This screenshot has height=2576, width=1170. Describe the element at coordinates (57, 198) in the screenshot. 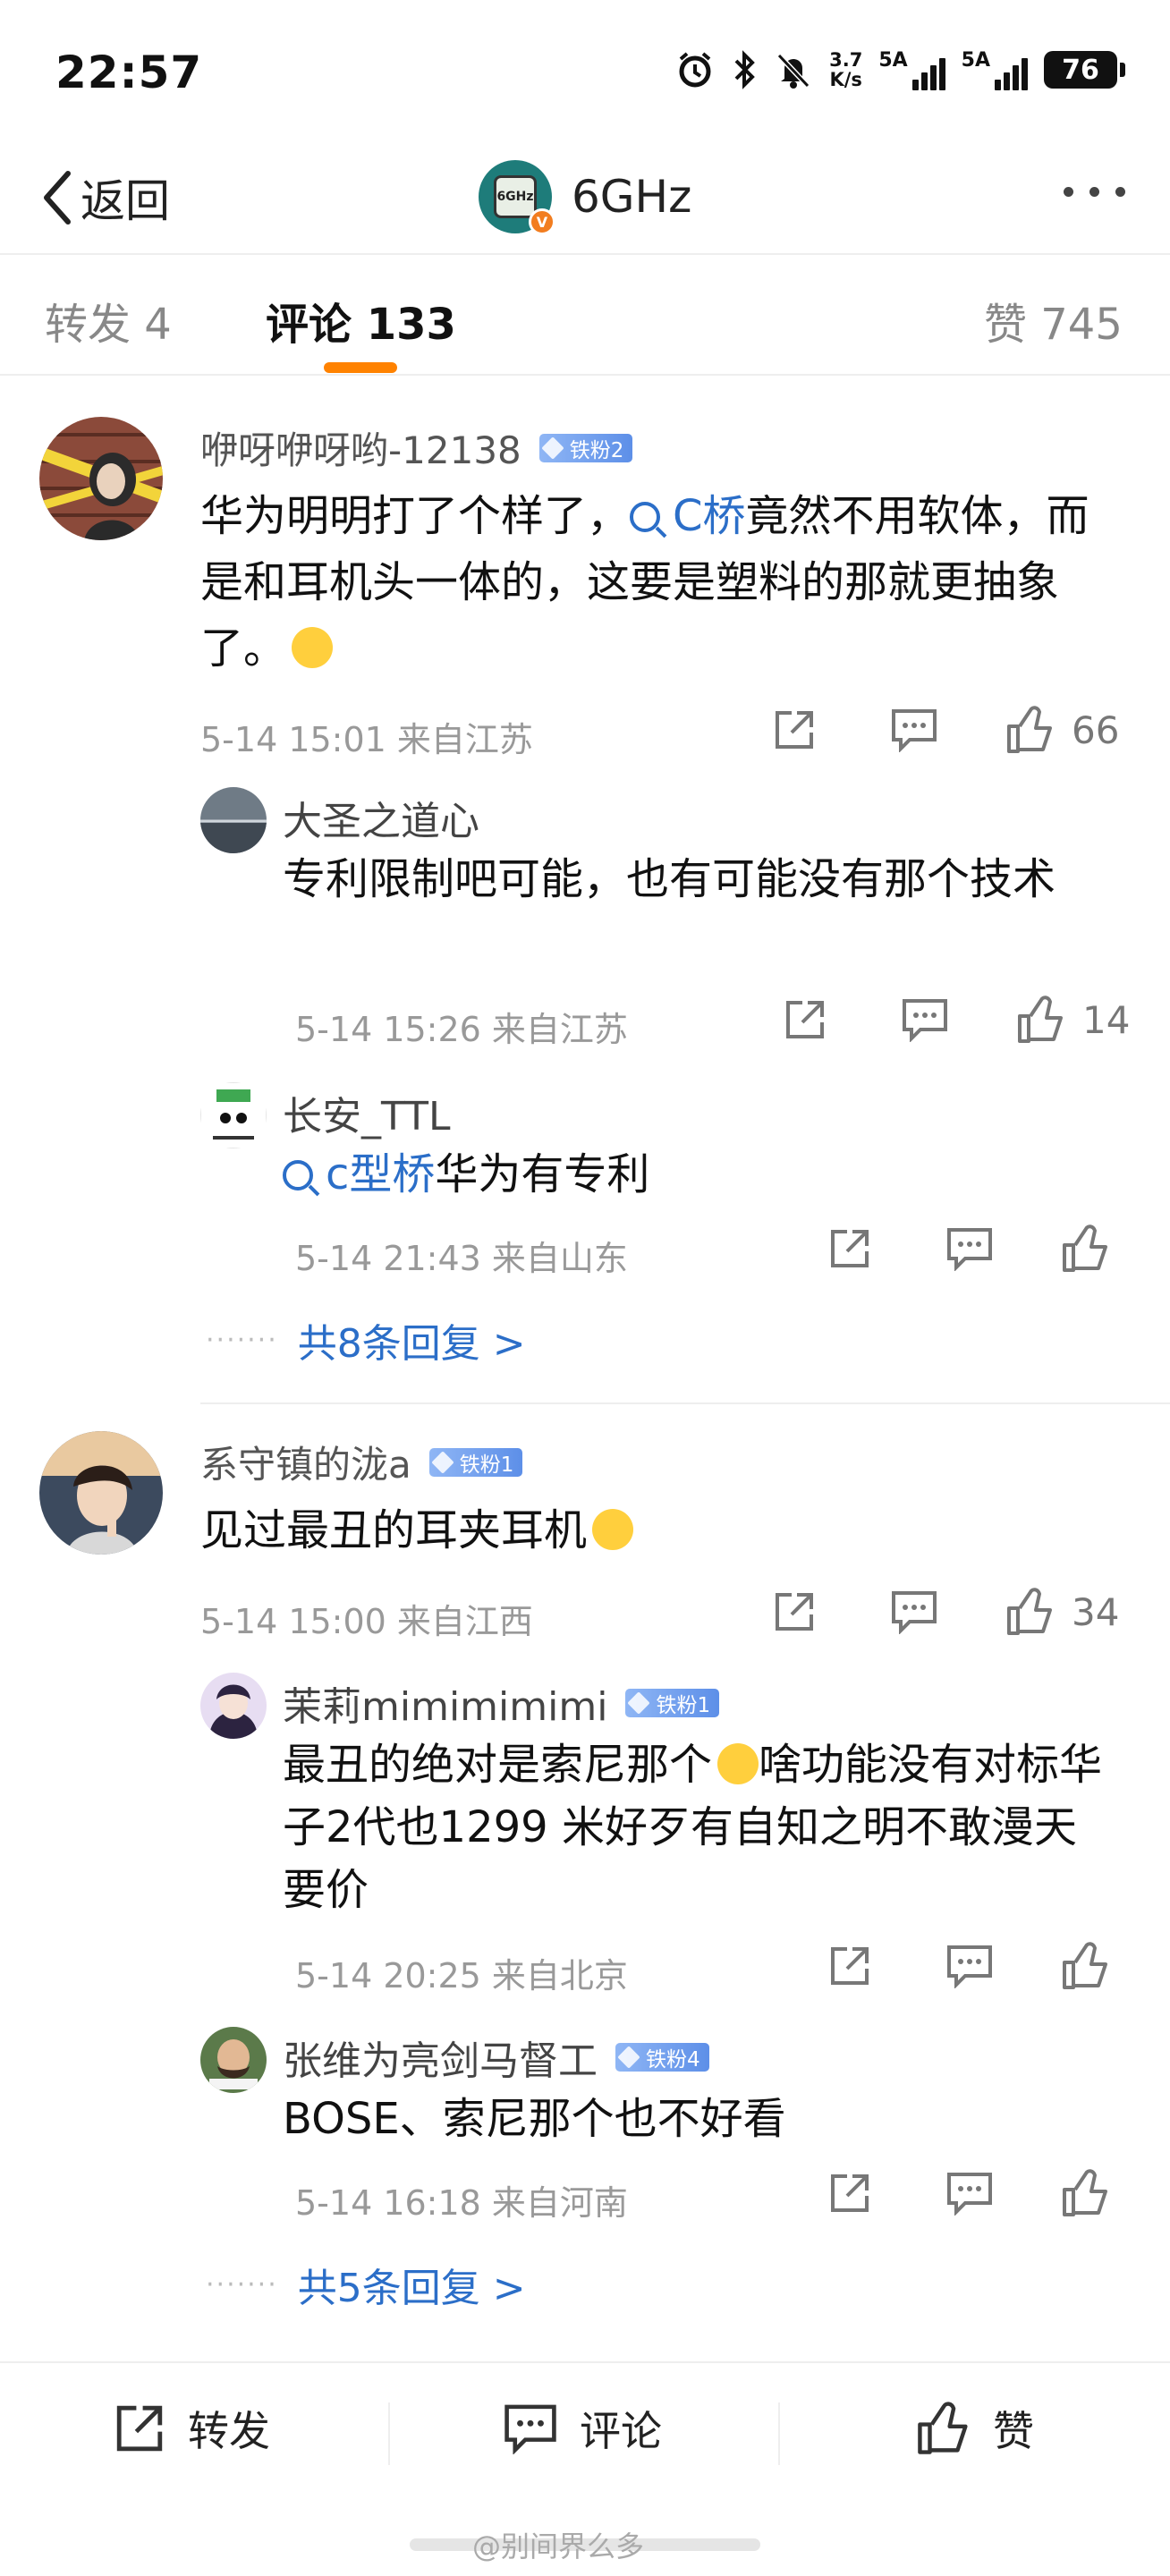

I see `chevron-left-icon` at that location.